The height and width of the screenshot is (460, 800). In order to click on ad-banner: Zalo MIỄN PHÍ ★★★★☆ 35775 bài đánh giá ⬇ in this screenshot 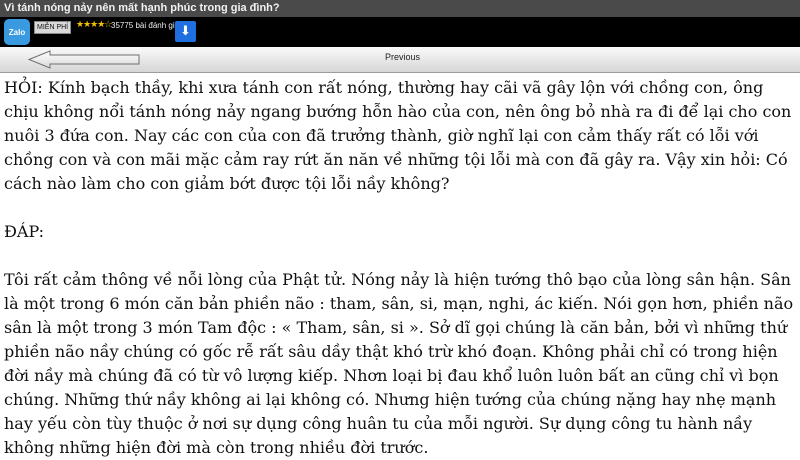, I will do `click(400, 43)`.